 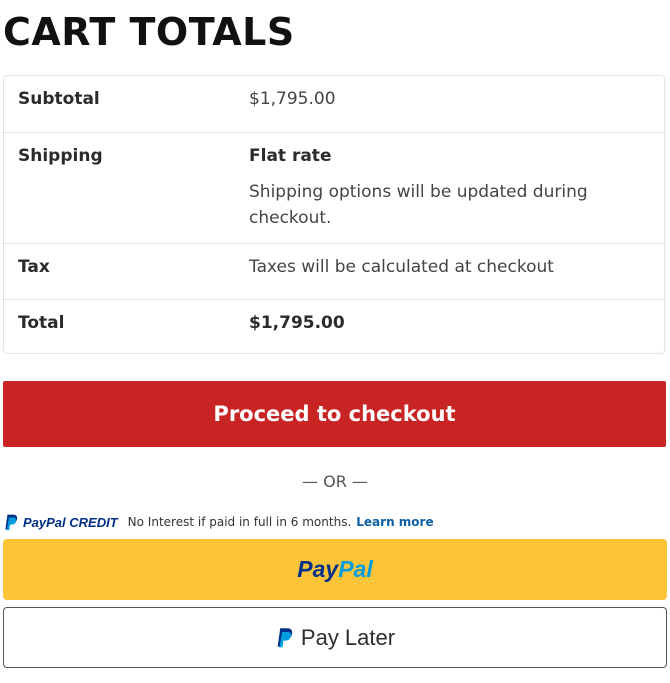 What do you see at coordinates (318, 569) in the screenshot?
I see `paypal-wordmark-pay: Pay` at bounding box center [318, 569].